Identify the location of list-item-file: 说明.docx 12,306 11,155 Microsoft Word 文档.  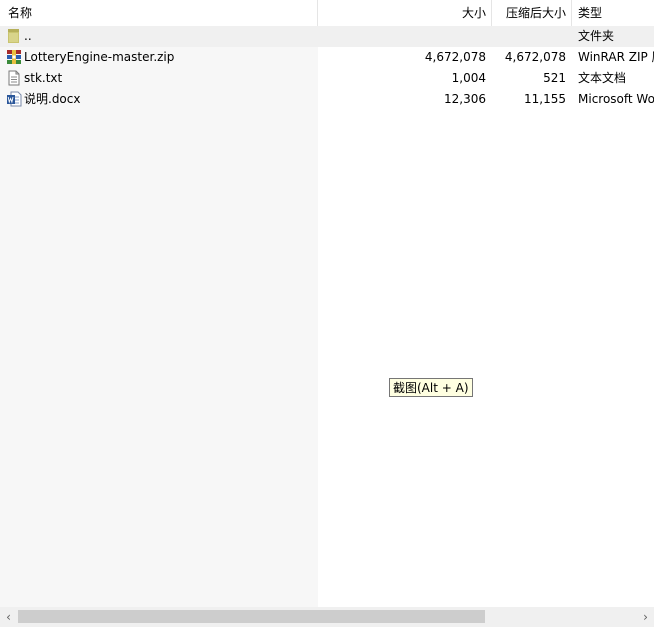
(327, 99).